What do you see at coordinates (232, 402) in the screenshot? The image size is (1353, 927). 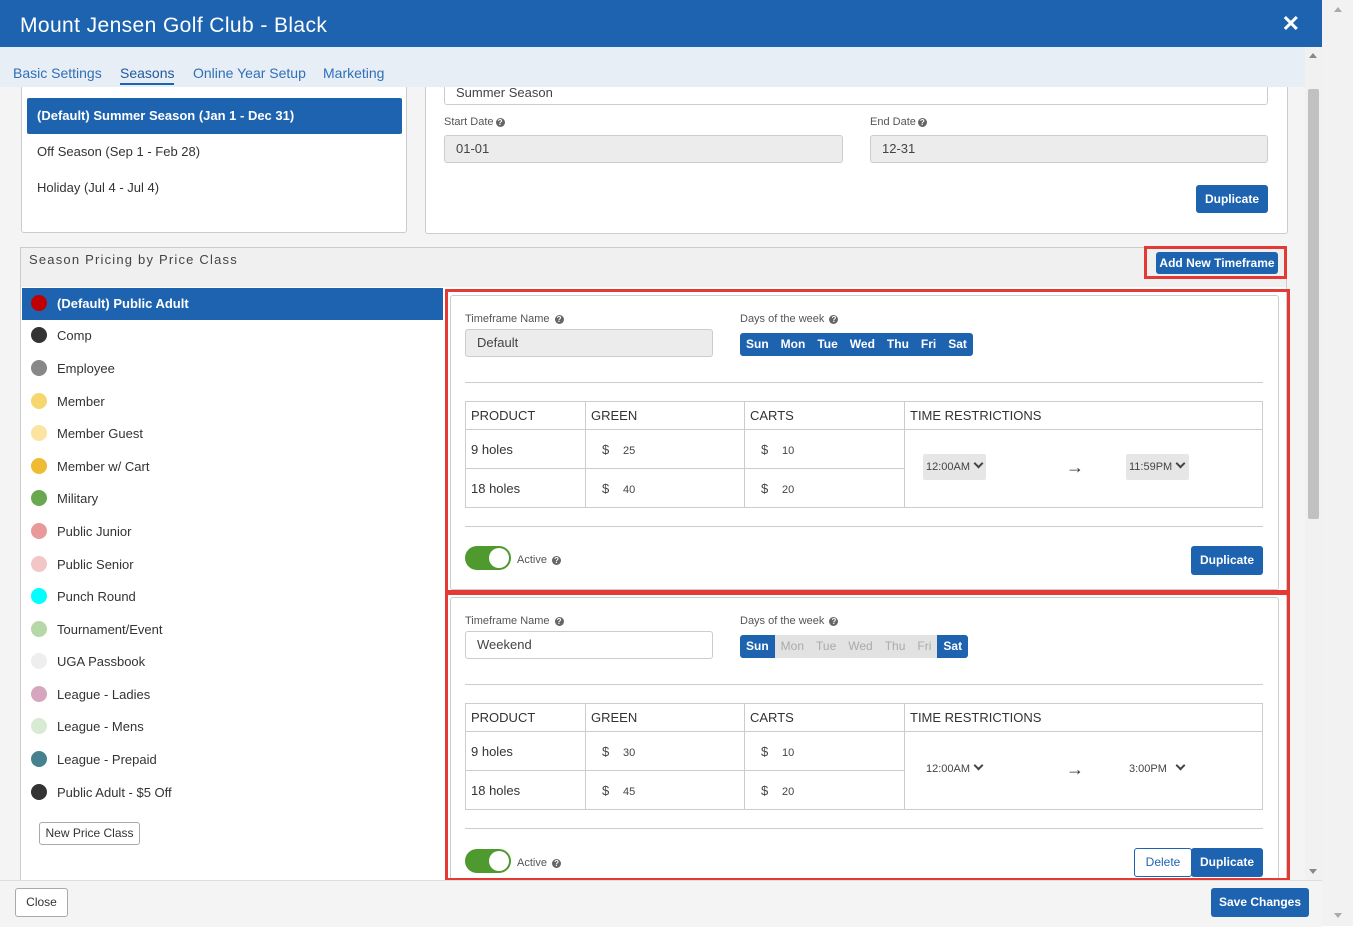 I see `price-class-item: Member` at bounding box center [232, 402].